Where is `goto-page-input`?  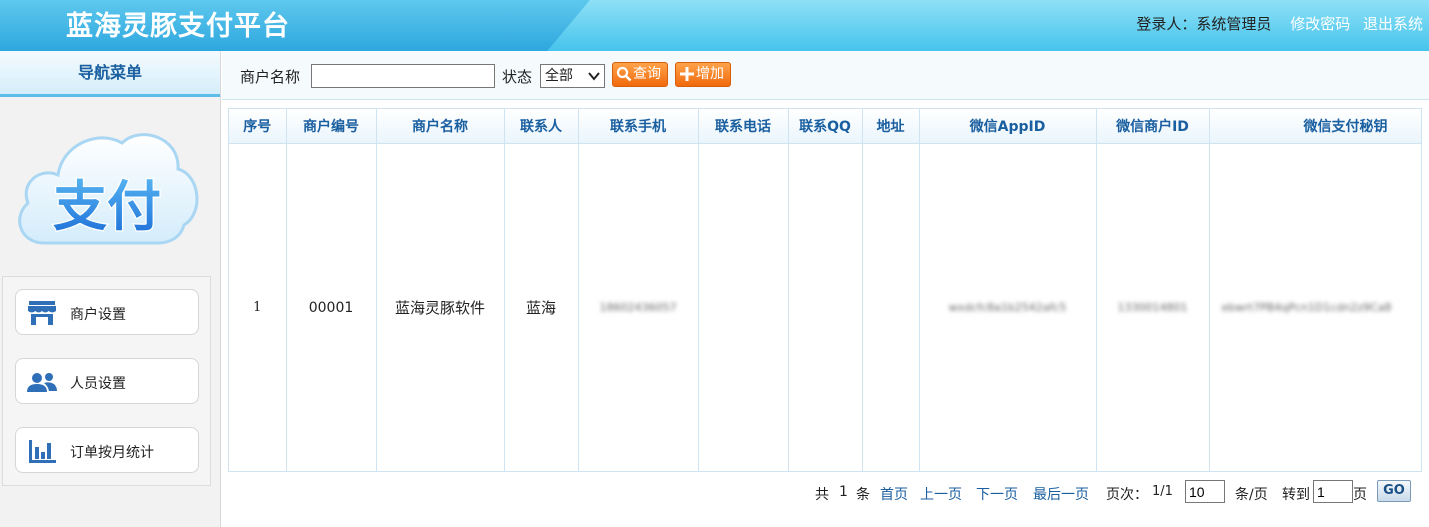 goto-page-input is located at coordinates (1333, 491).